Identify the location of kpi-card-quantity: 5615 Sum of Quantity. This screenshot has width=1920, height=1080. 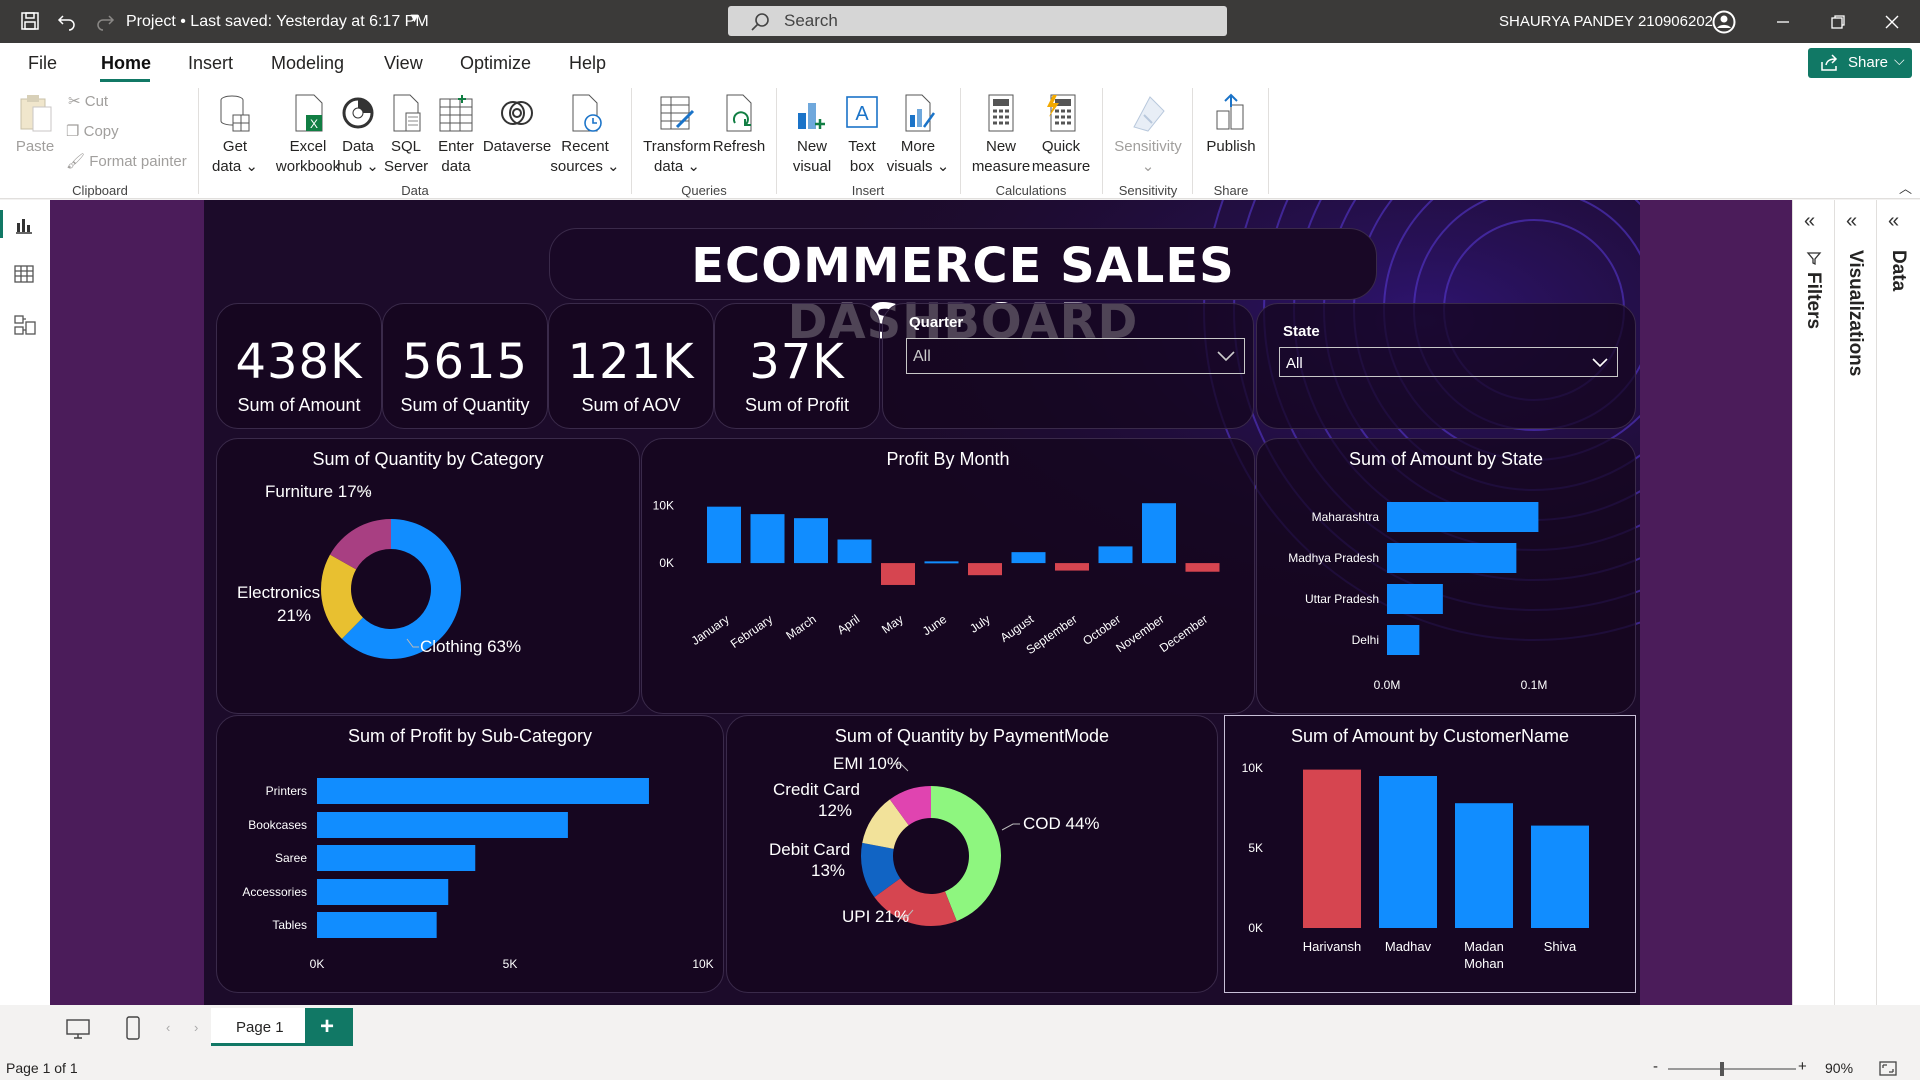
(465, 366).